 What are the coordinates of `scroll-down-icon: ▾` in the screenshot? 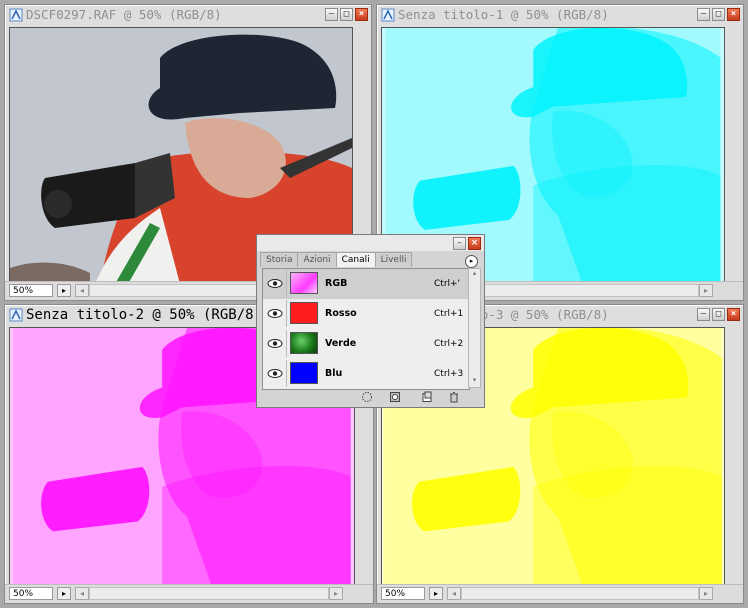 It's located at (474, 381).